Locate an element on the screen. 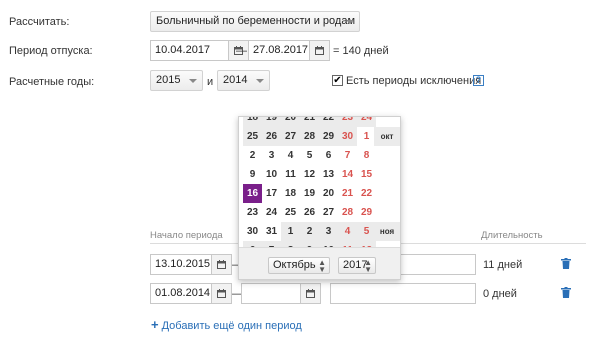 This screenshot has height=344, width=602. period-duration: 0 дней is located at coordinates (500, 294).